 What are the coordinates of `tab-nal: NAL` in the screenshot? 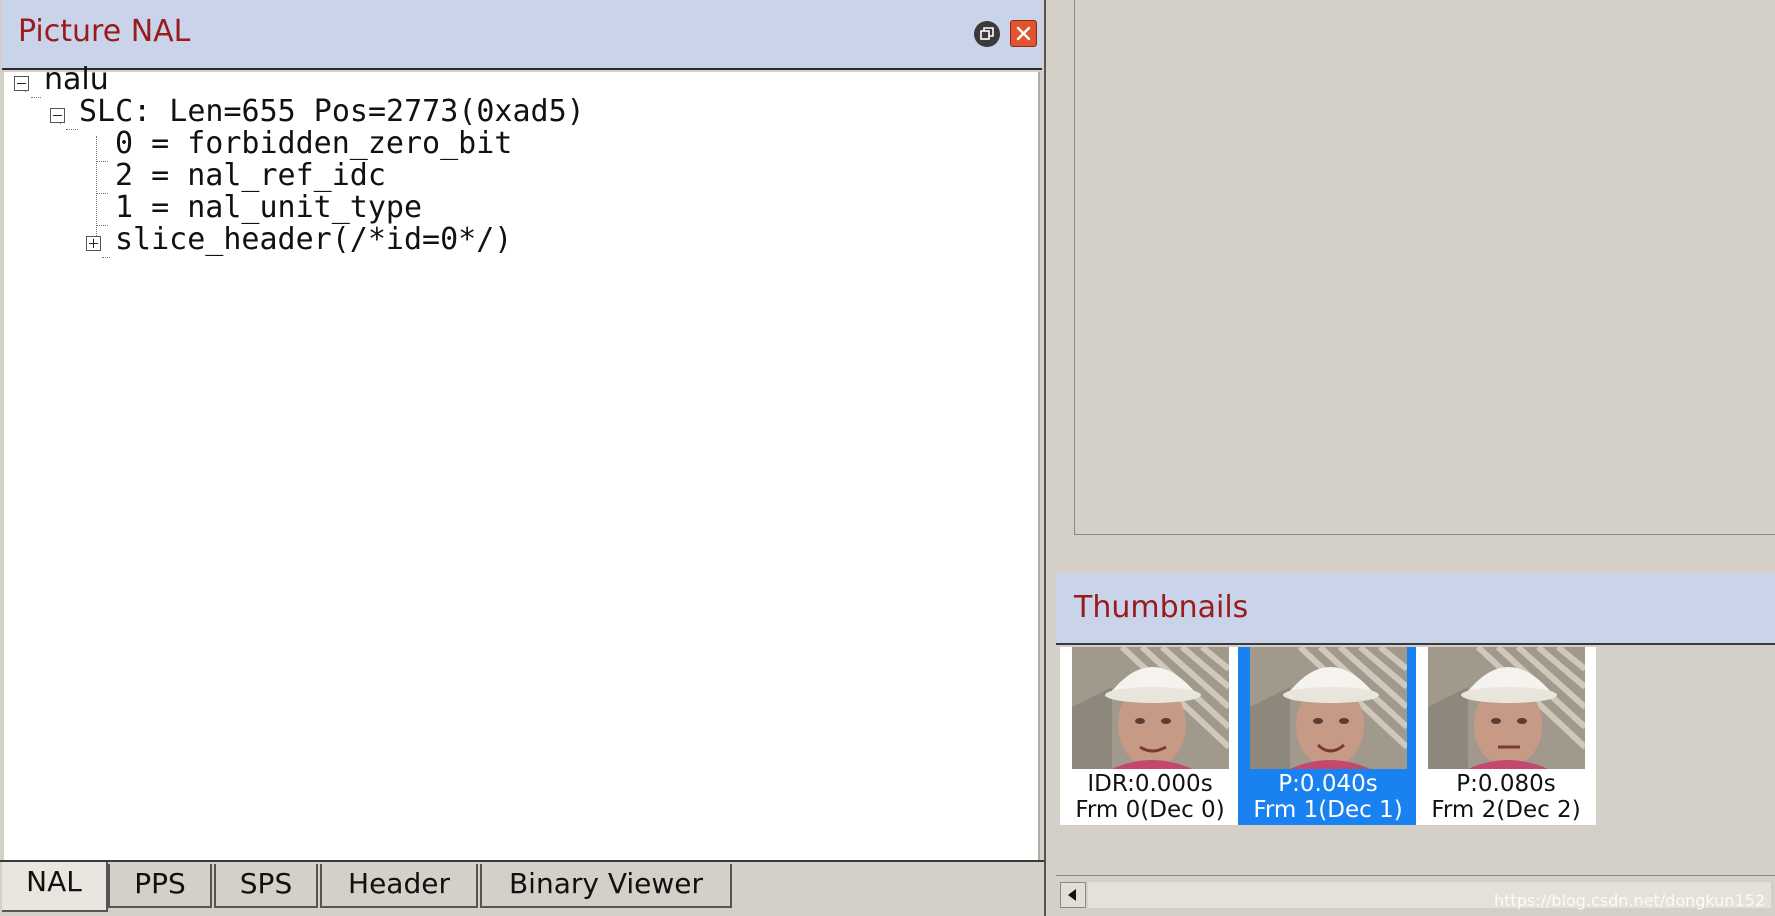 It's located at (55, 887).